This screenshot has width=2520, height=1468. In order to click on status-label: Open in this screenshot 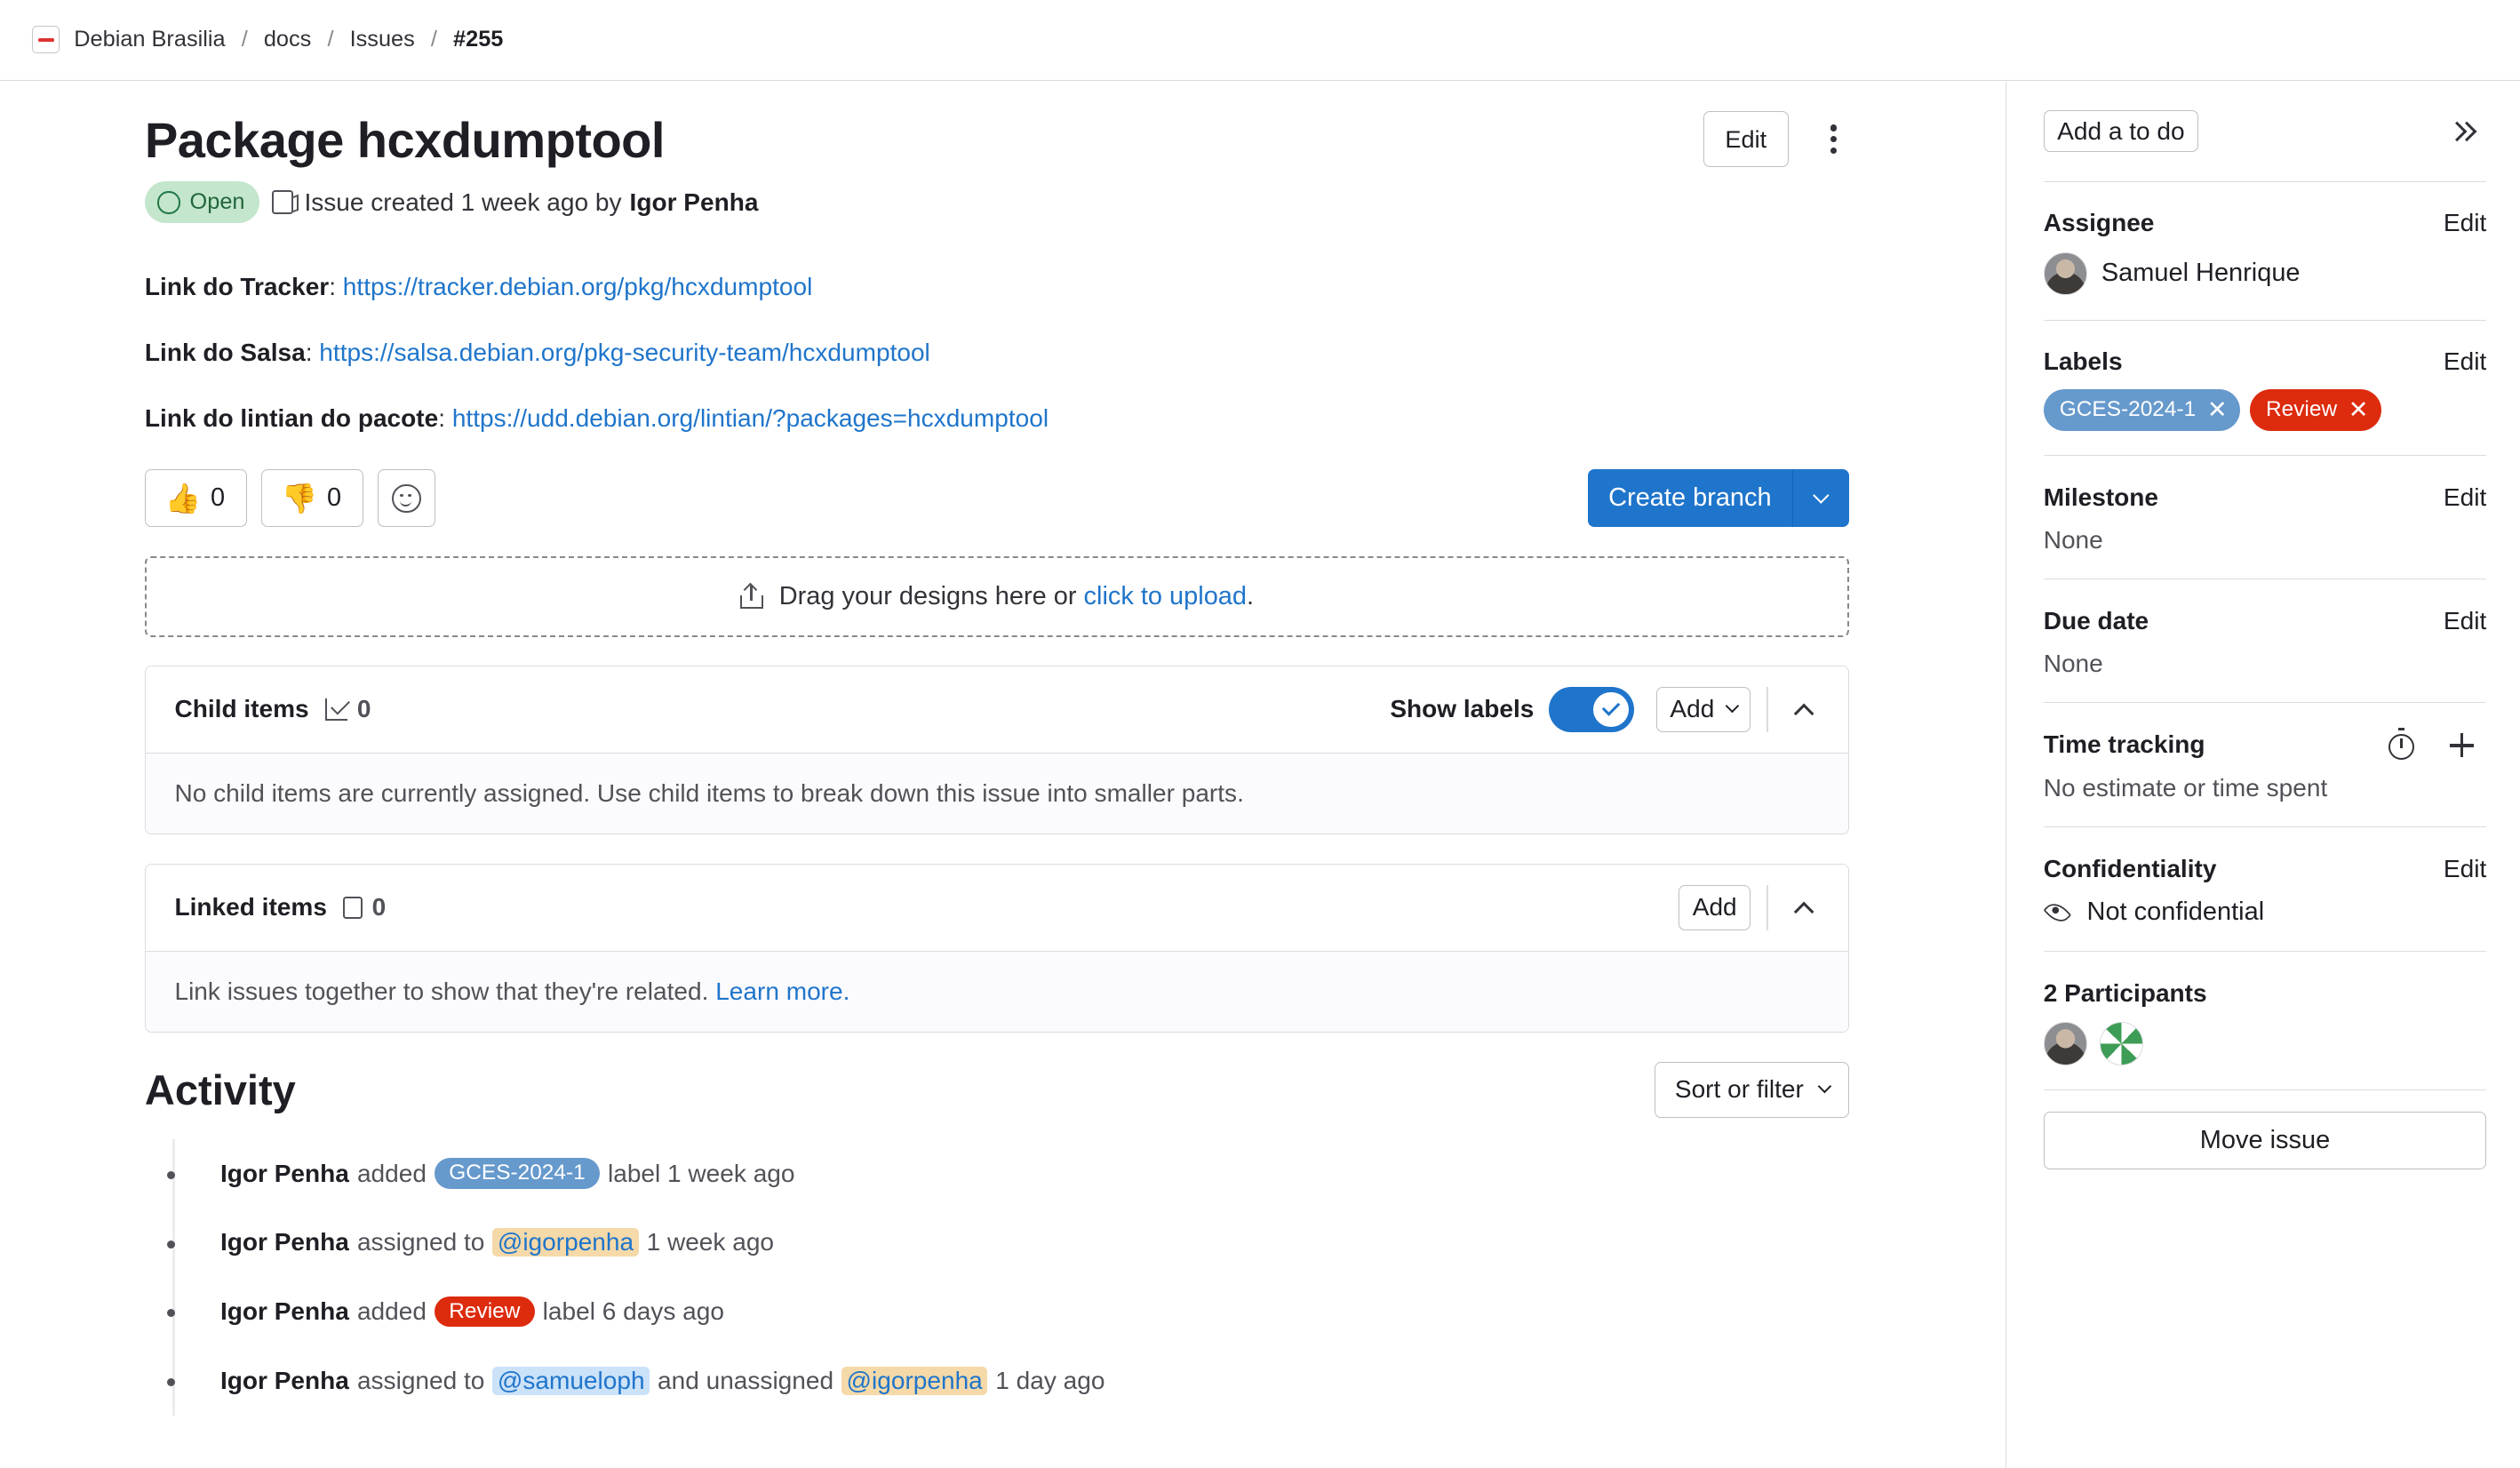, I will do `click(217, 202)`.